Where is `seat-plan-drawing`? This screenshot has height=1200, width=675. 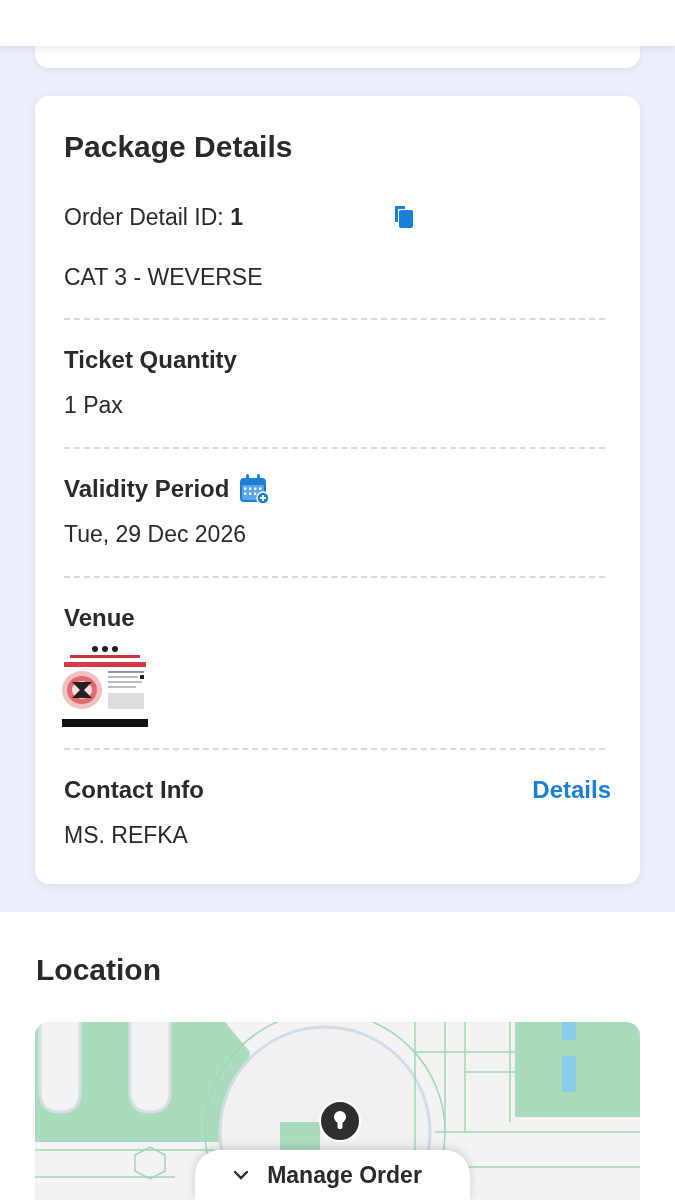 seat-plan-drawing is located at coordinates (105, 687).